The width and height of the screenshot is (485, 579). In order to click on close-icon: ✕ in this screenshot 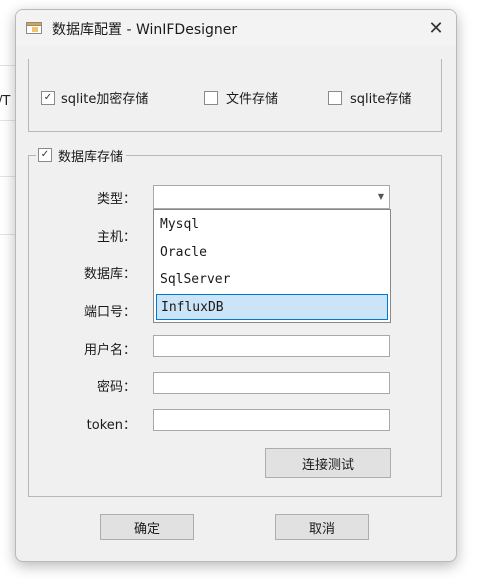, I will do `click(436, 28)`.